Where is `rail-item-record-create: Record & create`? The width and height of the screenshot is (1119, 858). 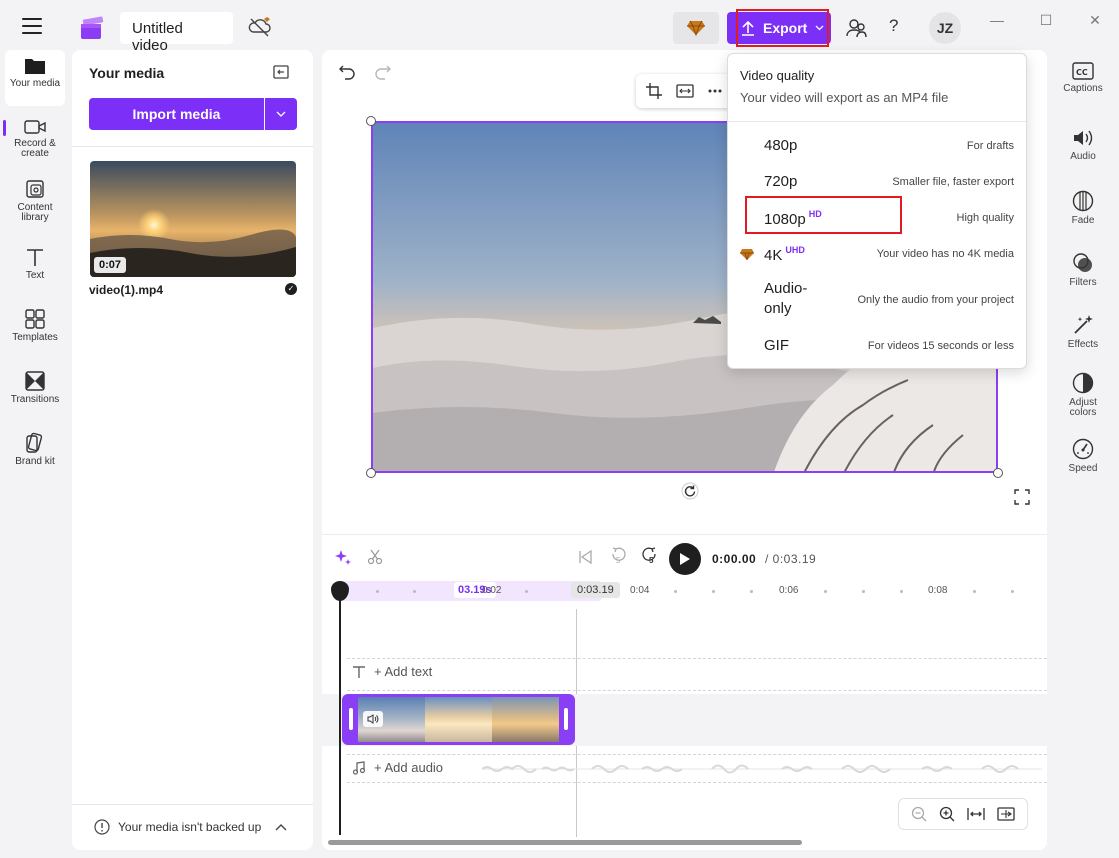
rail-item-record-create: Record & create is located at coordinates (35, 140).